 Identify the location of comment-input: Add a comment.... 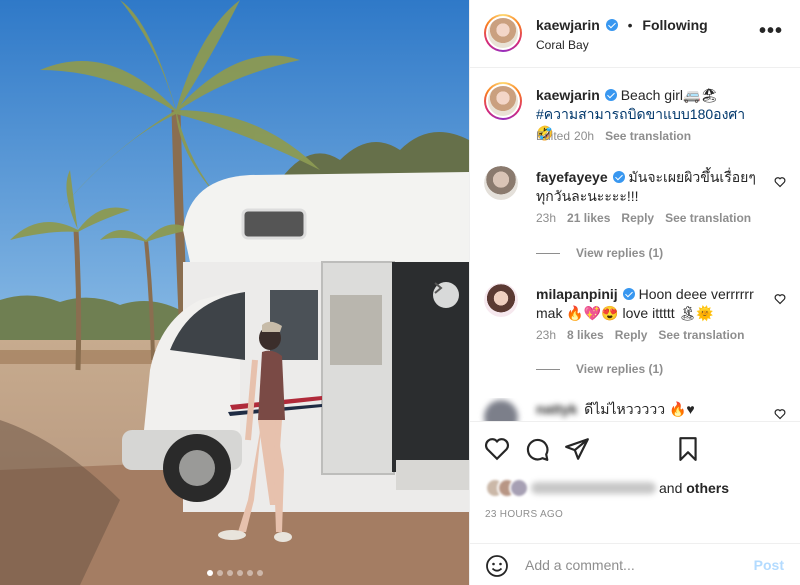
(580, 565).